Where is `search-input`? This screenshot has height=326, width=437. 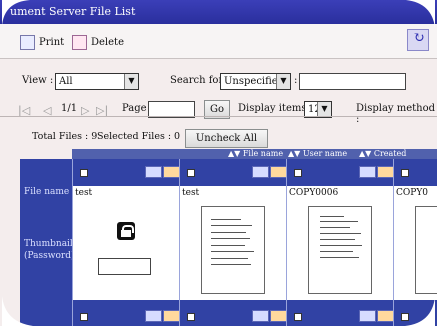 search-input is located at coordinates (352, 81).